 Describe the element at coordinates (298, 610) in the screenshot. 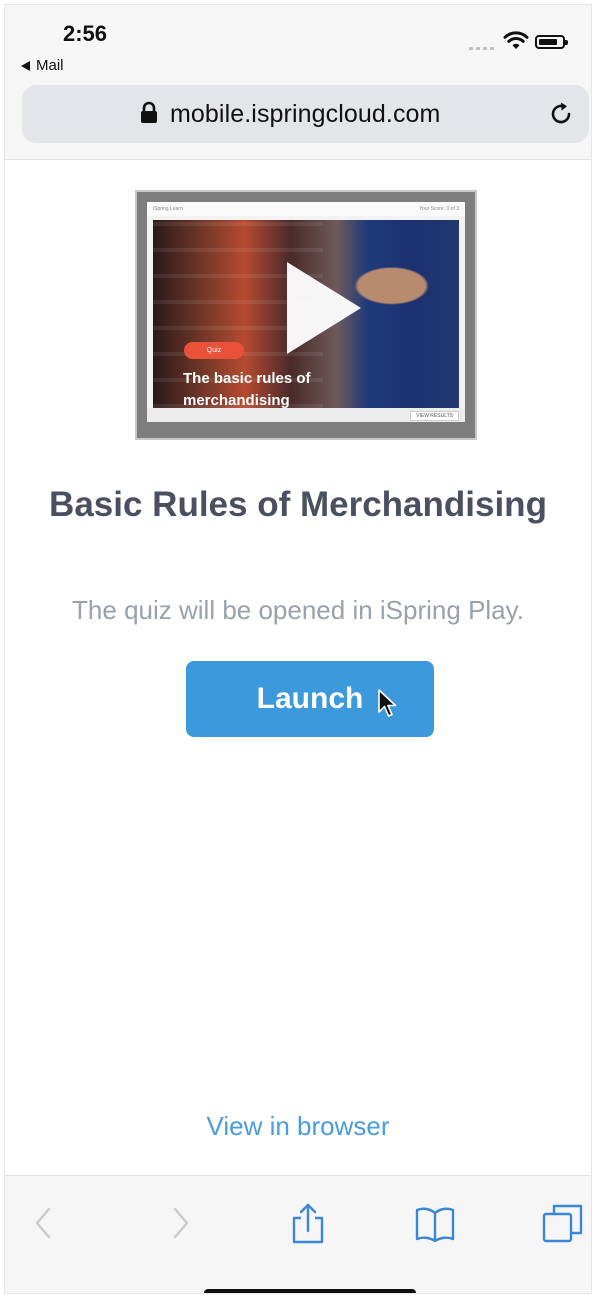

I see `course-subtitle: The quiz will be opened in iSpring Play.` at that location.